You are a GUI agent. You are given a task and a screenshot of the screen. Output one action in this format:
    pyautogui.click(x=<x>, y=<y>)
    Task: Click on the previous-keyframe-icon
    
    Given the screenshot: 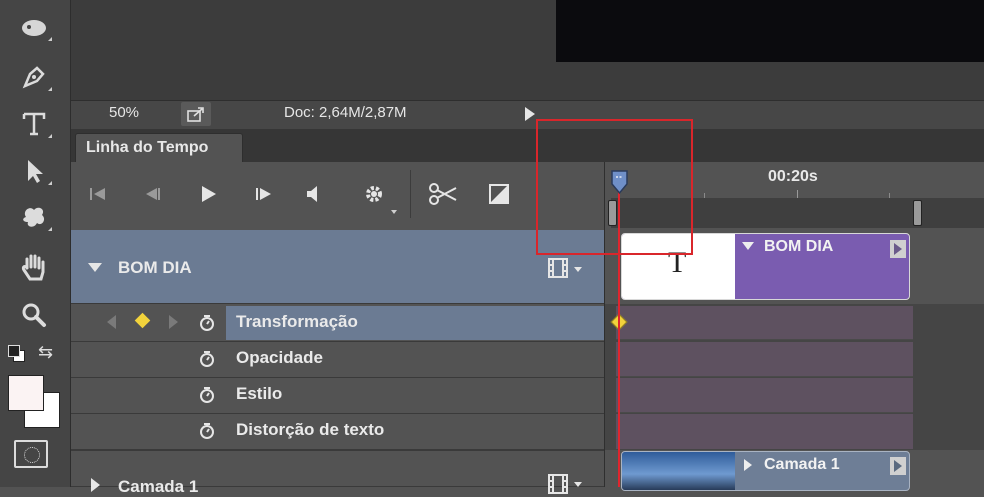 What is the action you would take?
    pyautogui.click(x=111, y=322)
    